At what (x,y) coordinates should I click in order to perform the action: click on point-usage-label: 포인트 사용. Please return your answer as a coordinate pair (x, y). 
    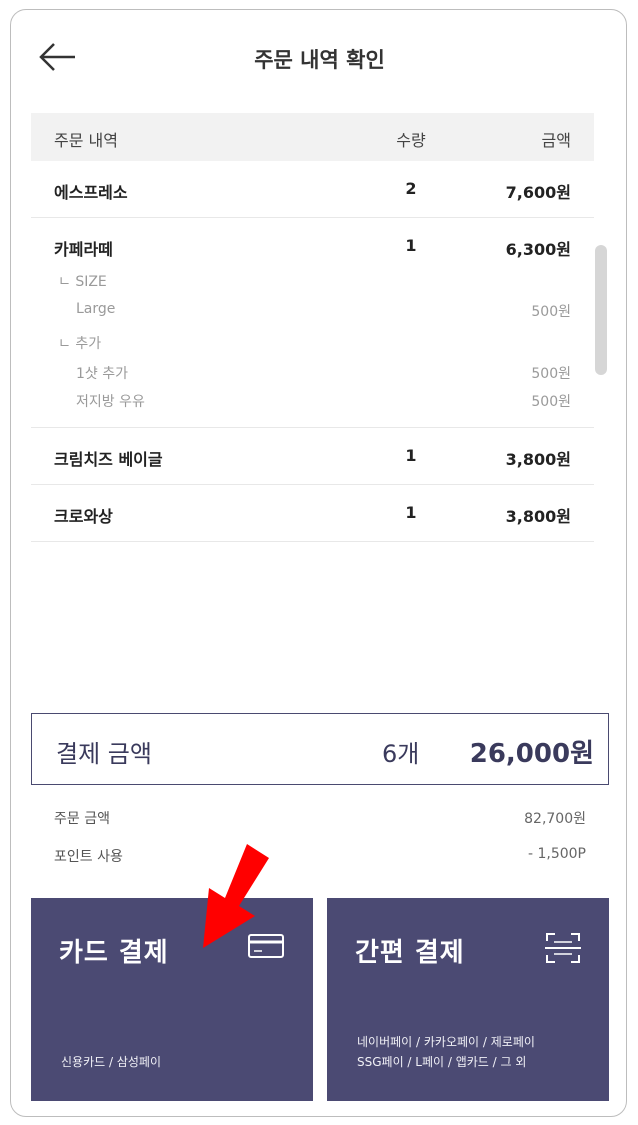
    Looking at the image, I should click on (88, 857).